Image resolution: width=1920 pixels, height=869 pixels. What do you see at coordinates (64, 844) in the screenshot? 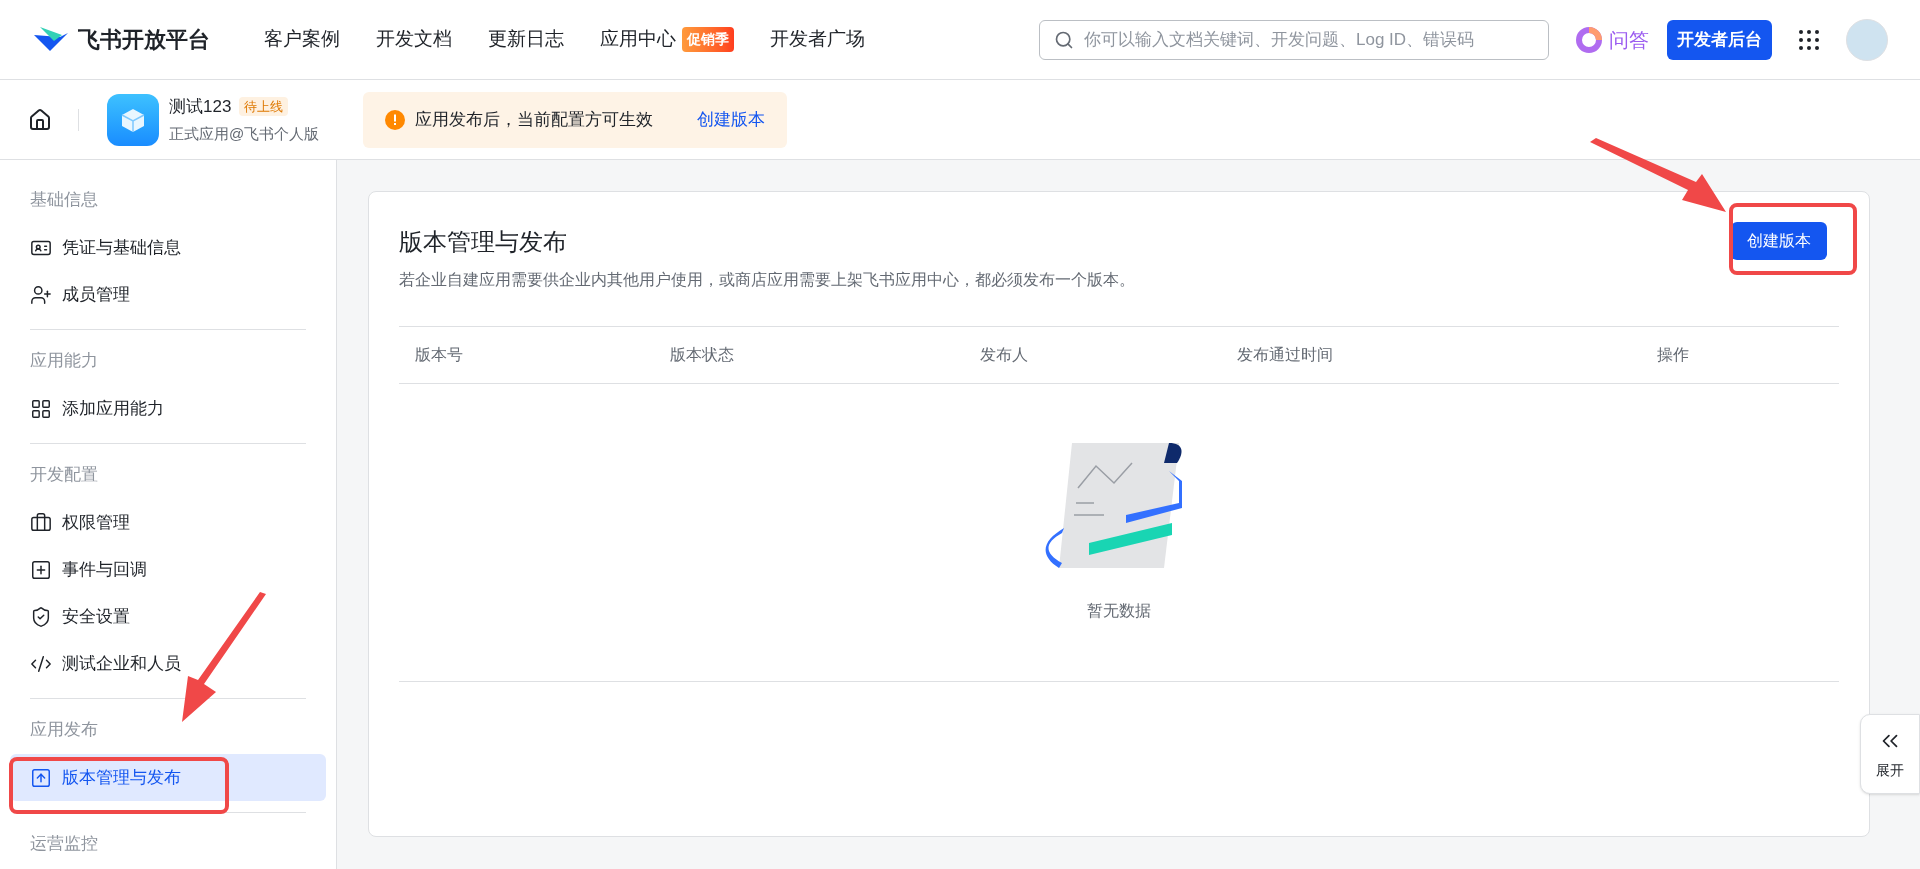
I see `sidebar-group-title: 运营监控` at bounding box center [64, 844].